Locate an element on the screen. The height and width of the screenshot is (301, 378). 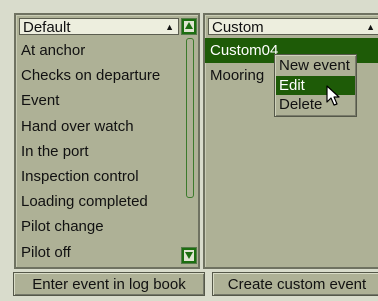
list-item: Checks on departure is located at coordinates (90, 75).